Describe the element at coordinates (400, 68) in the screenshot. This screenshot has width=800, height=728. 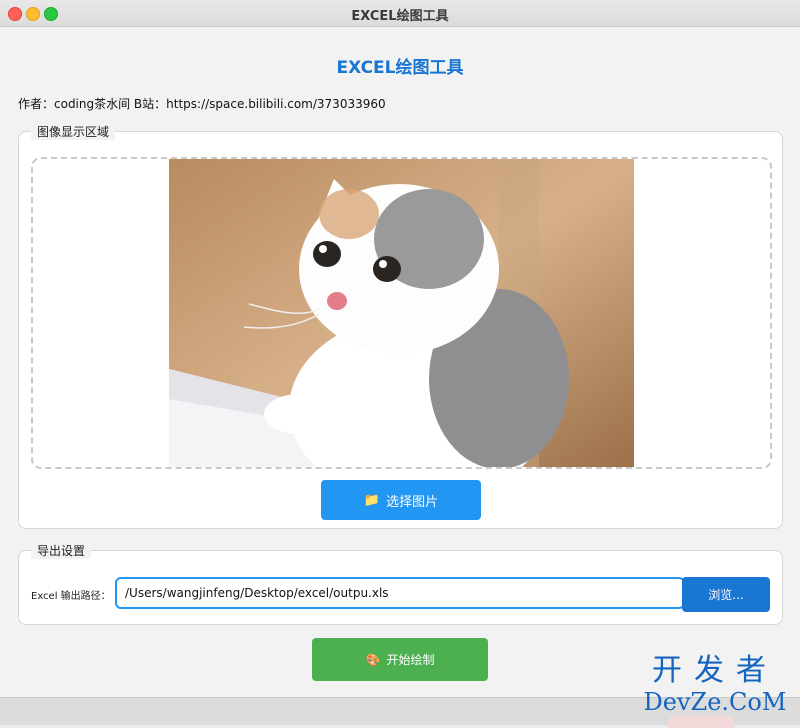
I see `app-title: EXCEL绘图工具` at that location.